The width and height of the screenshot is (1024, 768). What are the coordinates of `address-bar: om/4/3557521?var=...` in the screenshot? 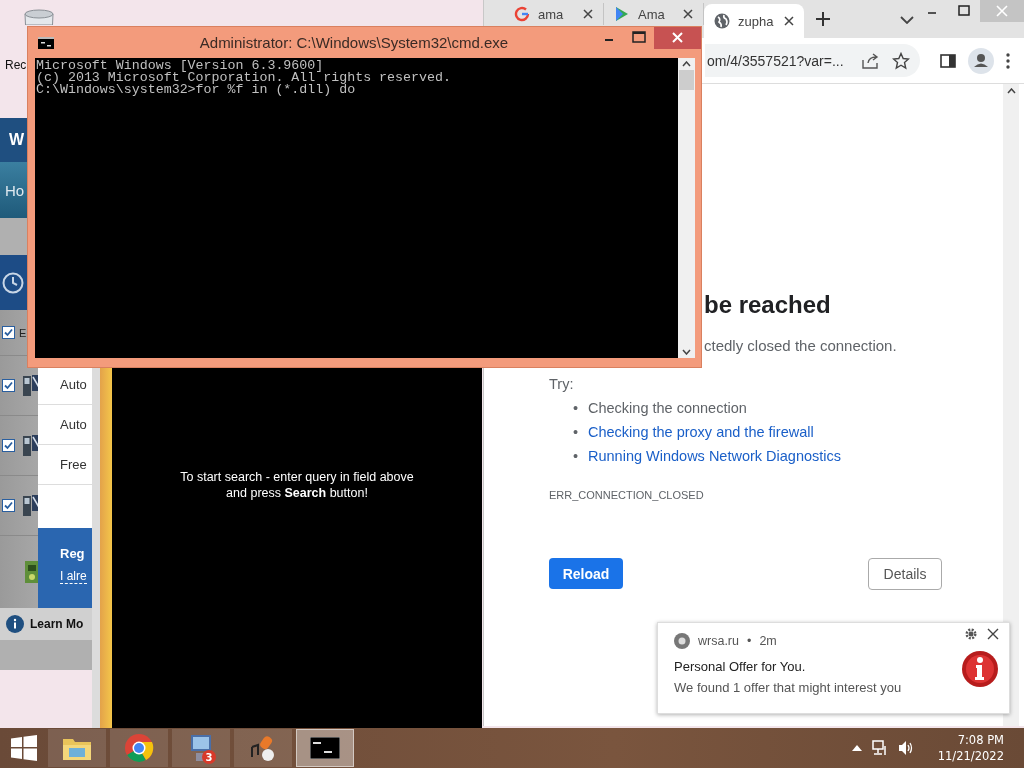 It's located at (812, 60).